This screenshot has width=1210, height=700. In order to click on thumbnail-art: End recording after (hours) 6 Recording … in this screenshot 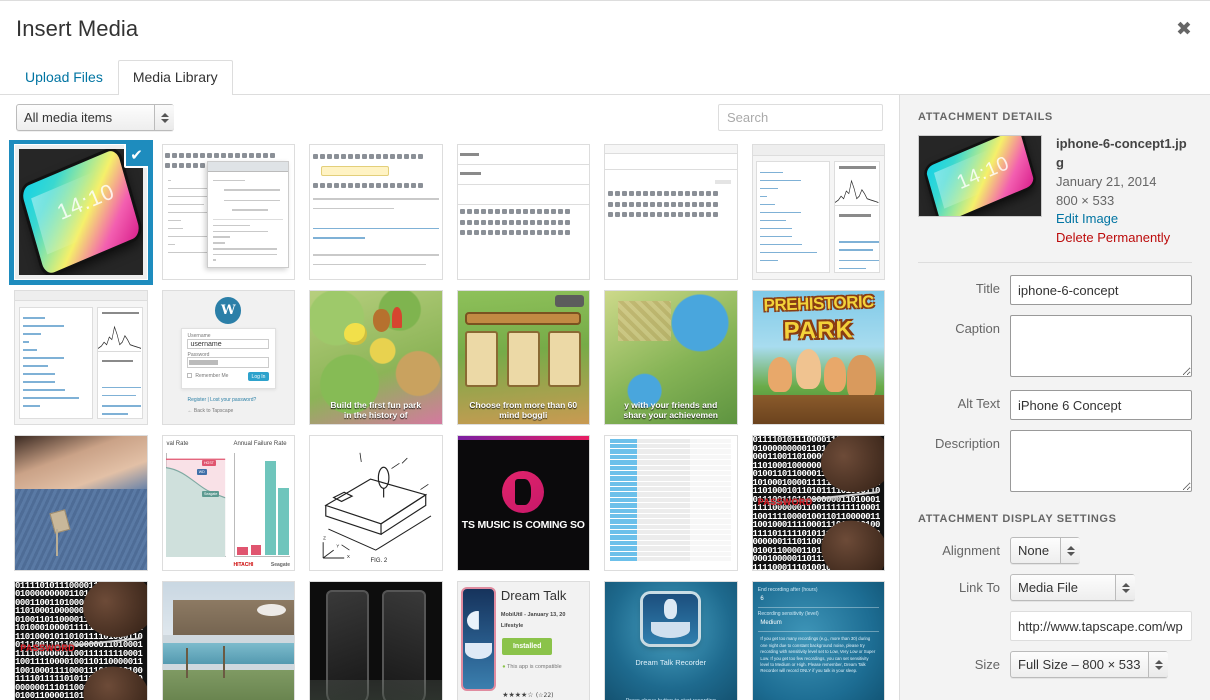, I will do `click(818, 640)`.